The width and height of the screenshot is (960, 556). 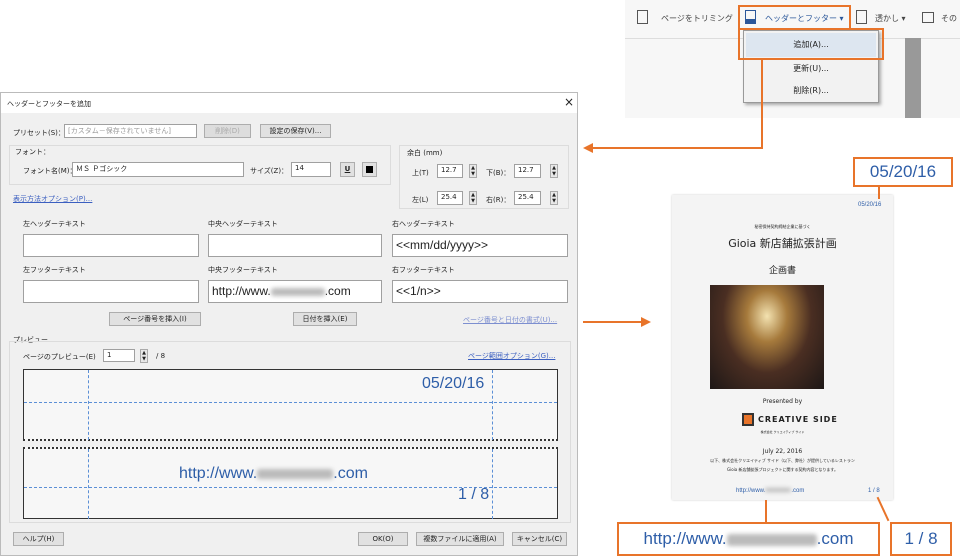 I want to click on bottom-margin-input: 12.7, so click(x=527, y=171).